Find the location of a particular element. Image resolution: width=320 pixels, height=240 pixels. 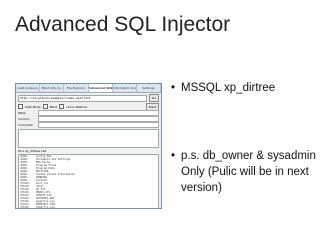

tab-blind-sql: Blind SQL Inj. is located at coordinates (52, 88).